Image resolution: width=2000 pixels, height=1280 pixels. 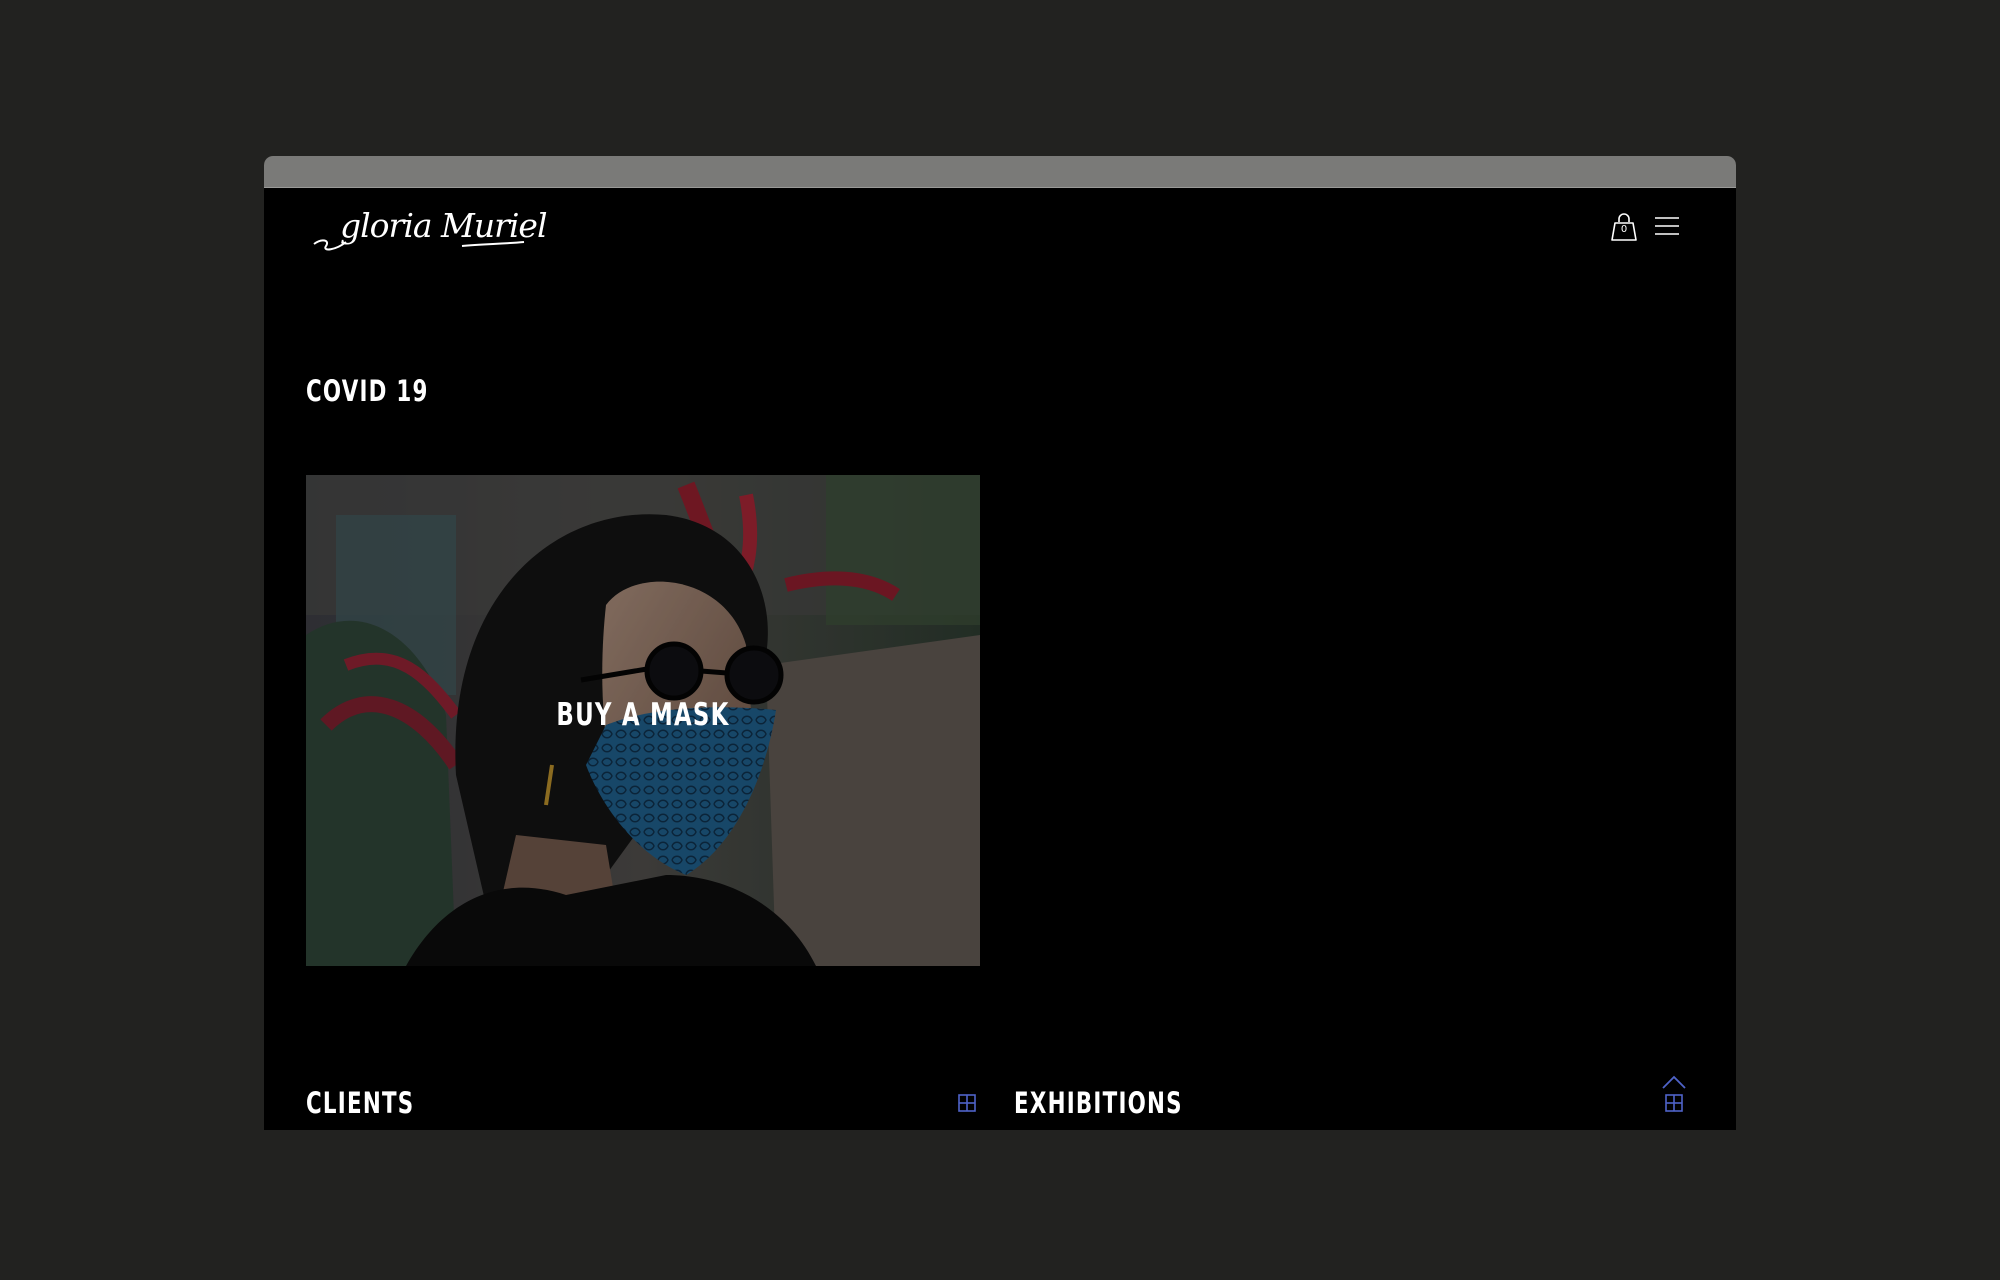 I want to click on scroll-to-top-button, so click(x=1674, y=1081).